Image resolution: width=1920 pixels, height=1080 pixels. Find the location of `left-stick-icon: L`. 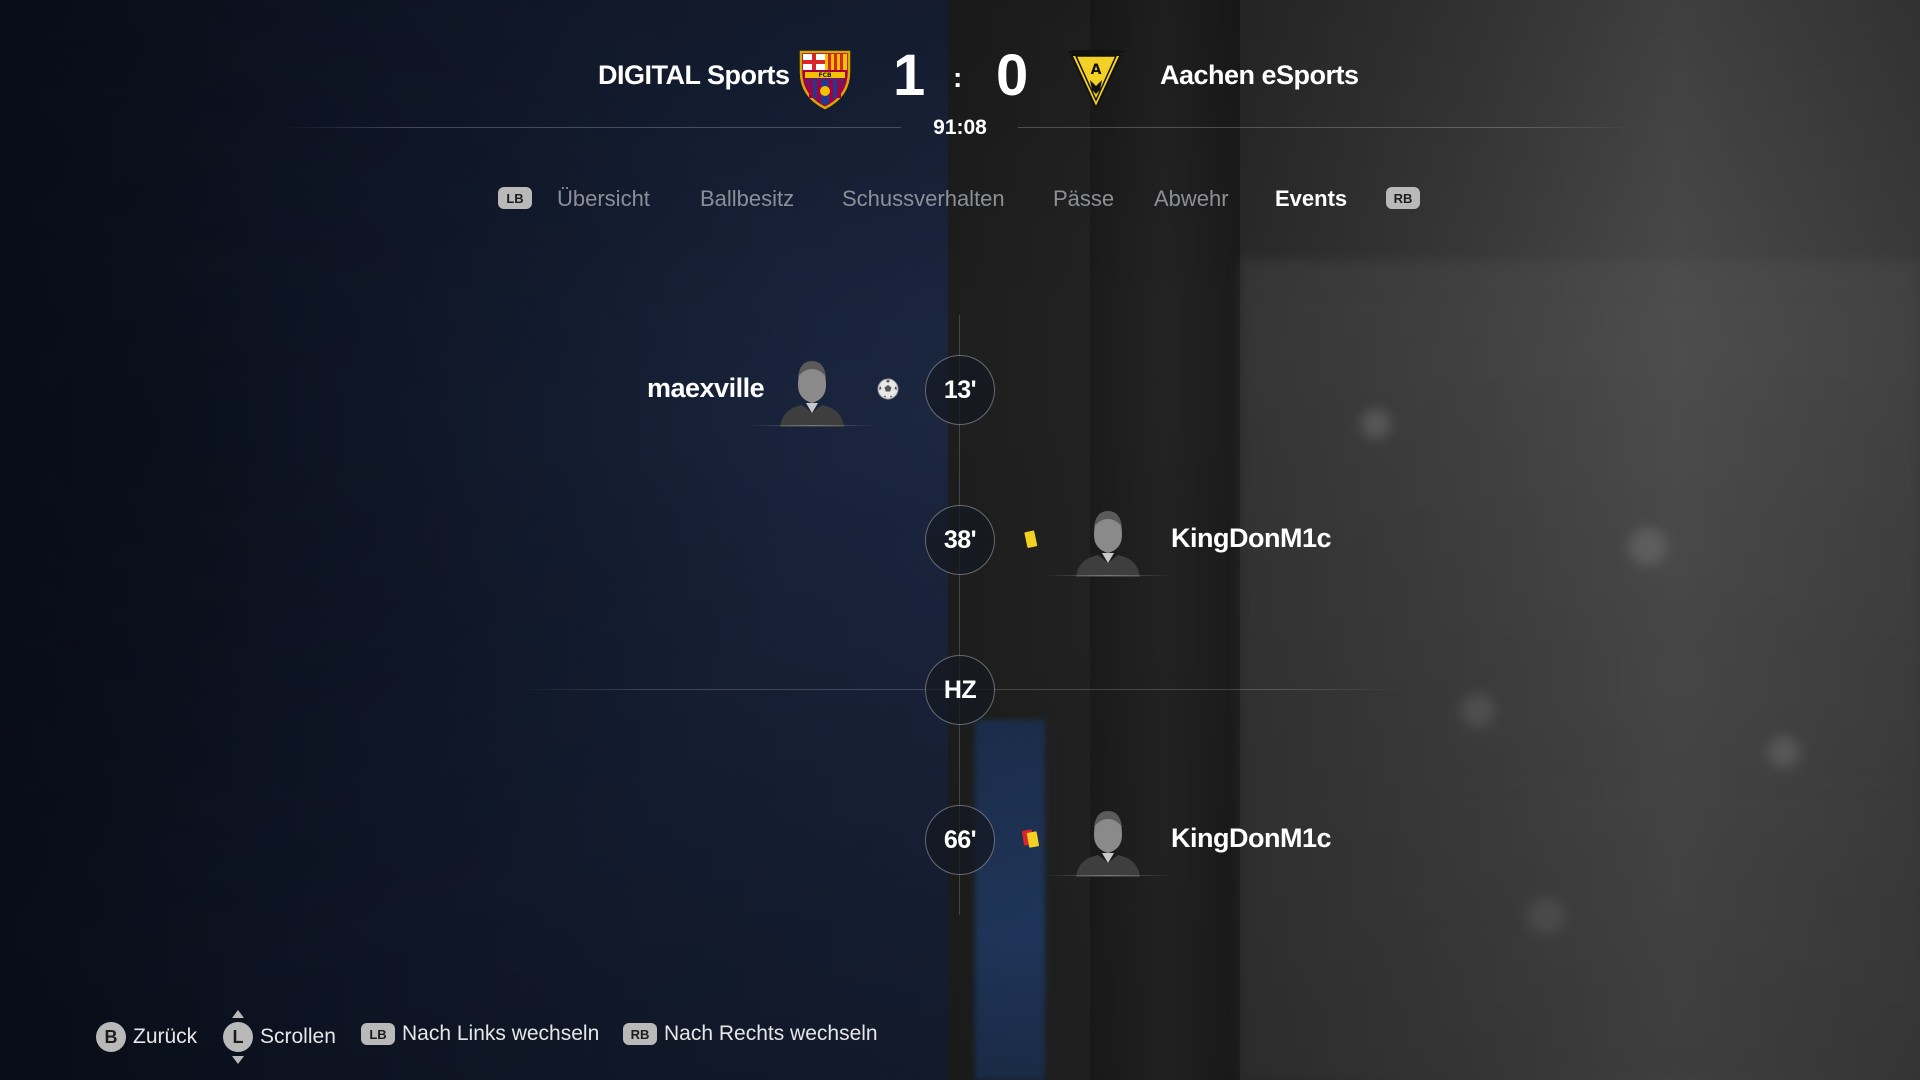

left-stick-icon: L is located at coordinates (238, 1037).